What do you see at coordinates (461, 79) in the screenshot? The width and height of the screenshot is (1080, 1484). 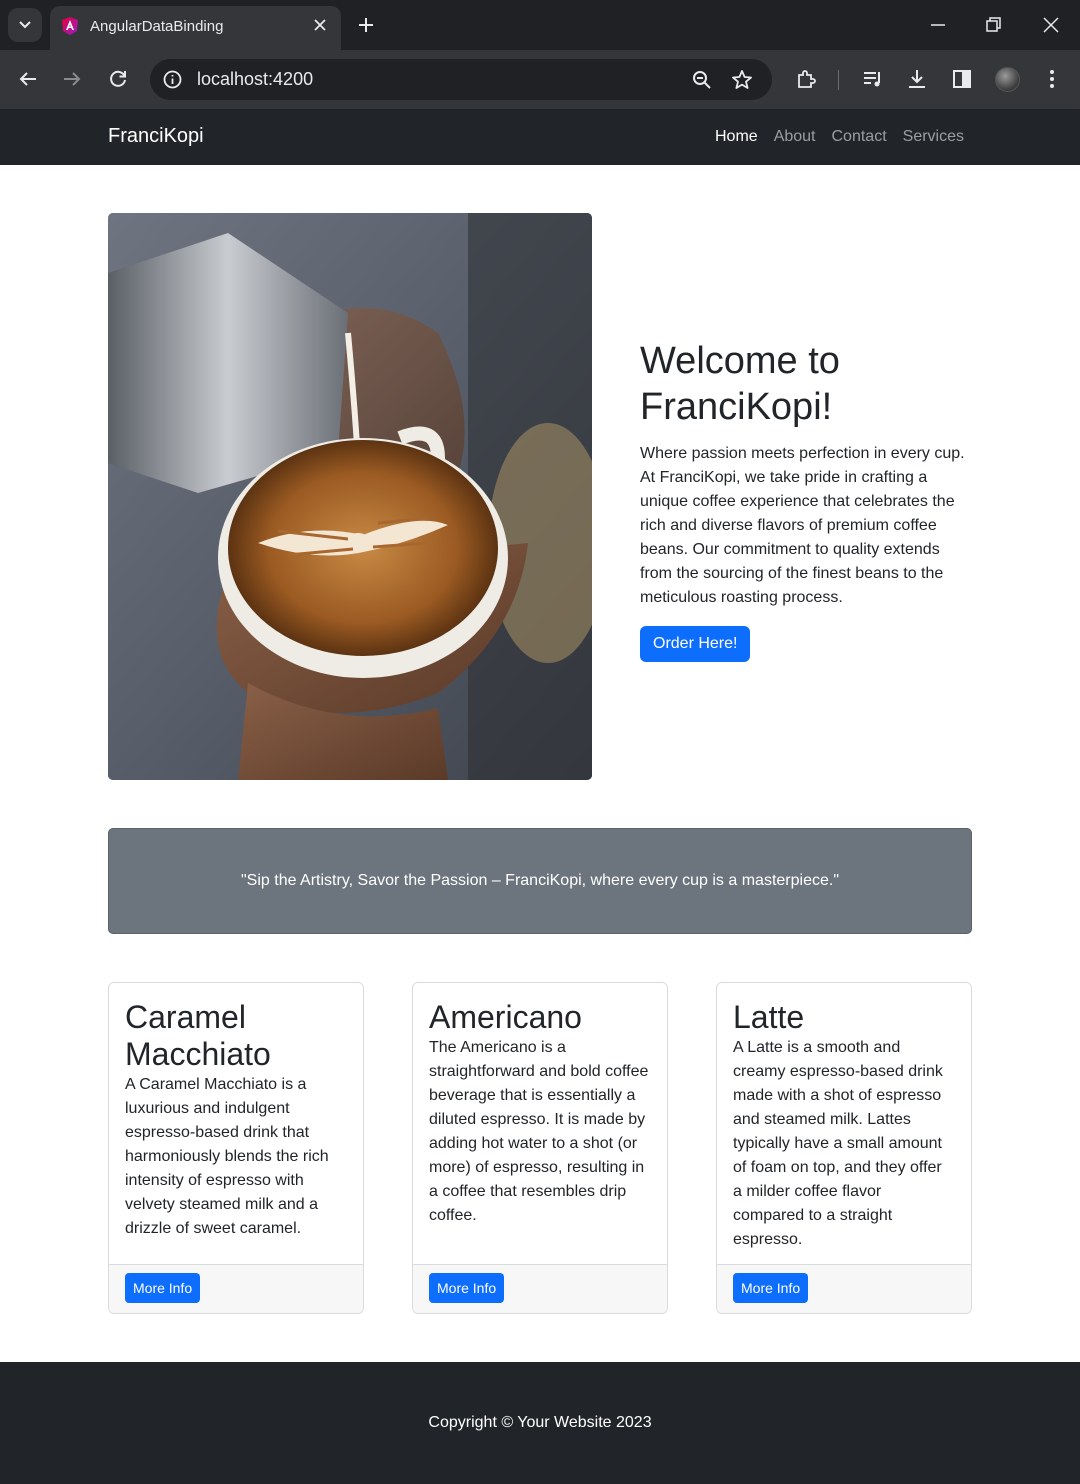 I see `address-bar: localhost:4200` at bounding box center [461, 79].